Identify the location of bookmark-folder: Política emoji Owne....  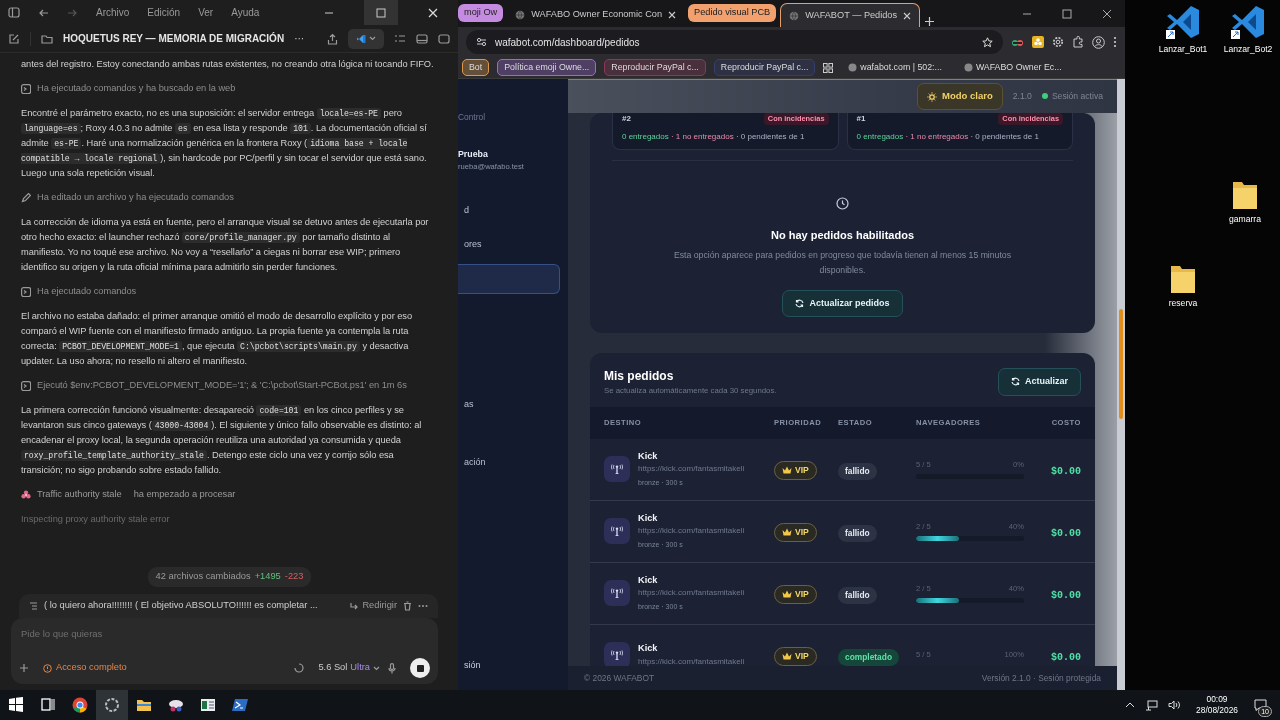
(547, 67).